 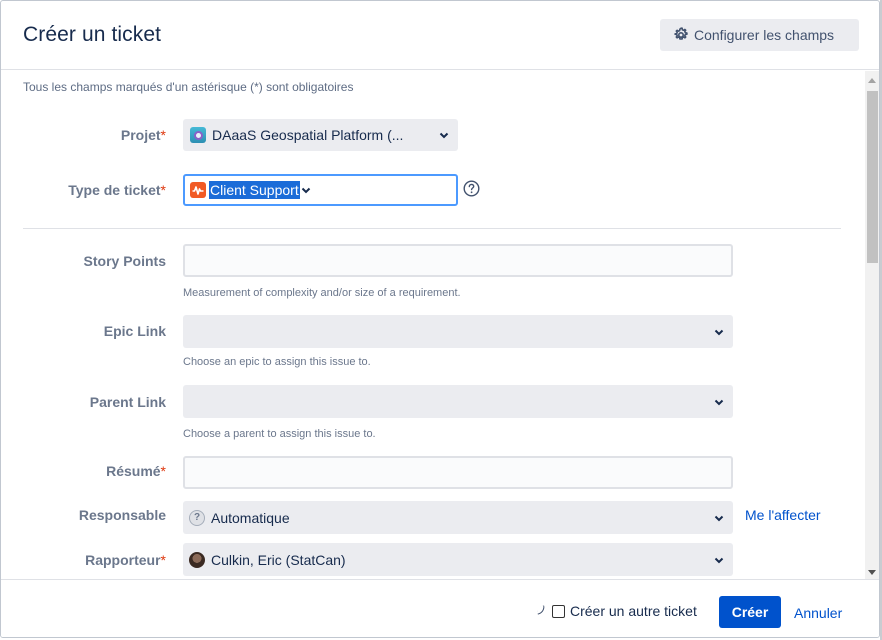 What do you see at coordinates (136, 471) in the screenshot?
I see `summary-label: Résumé*` at bounding box center [136, 471].